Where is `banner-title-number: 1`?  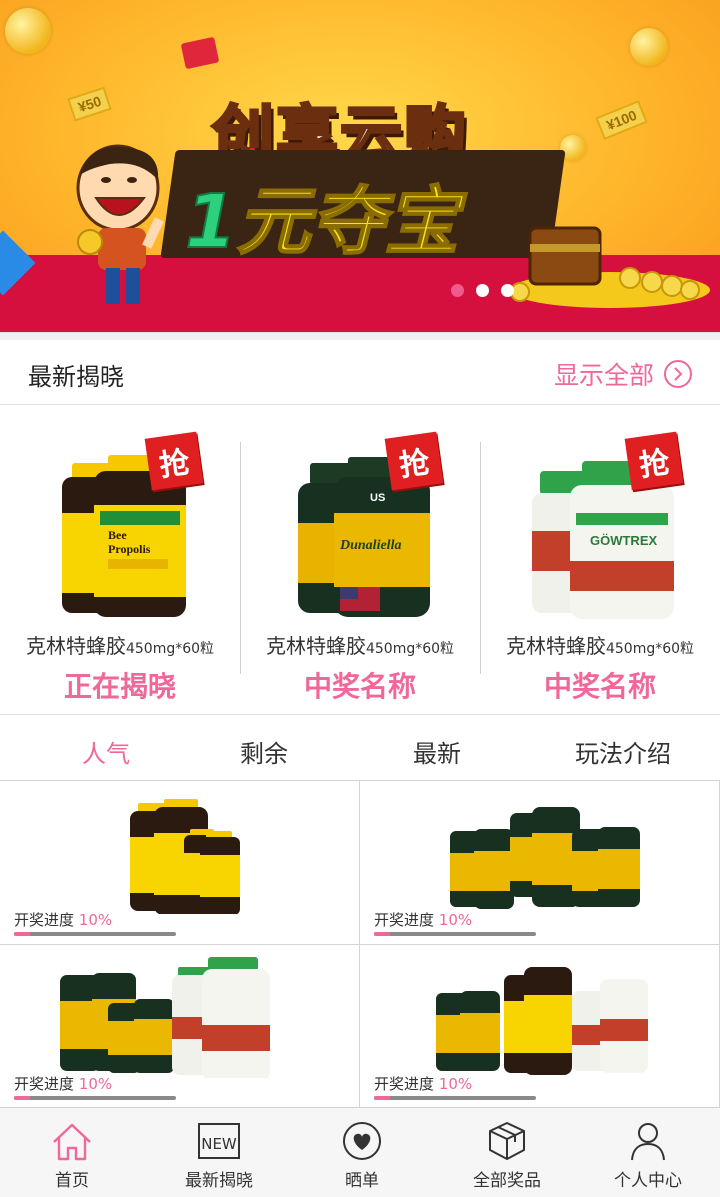
banner-title-number: 1 is located at coordinates (210, 222).